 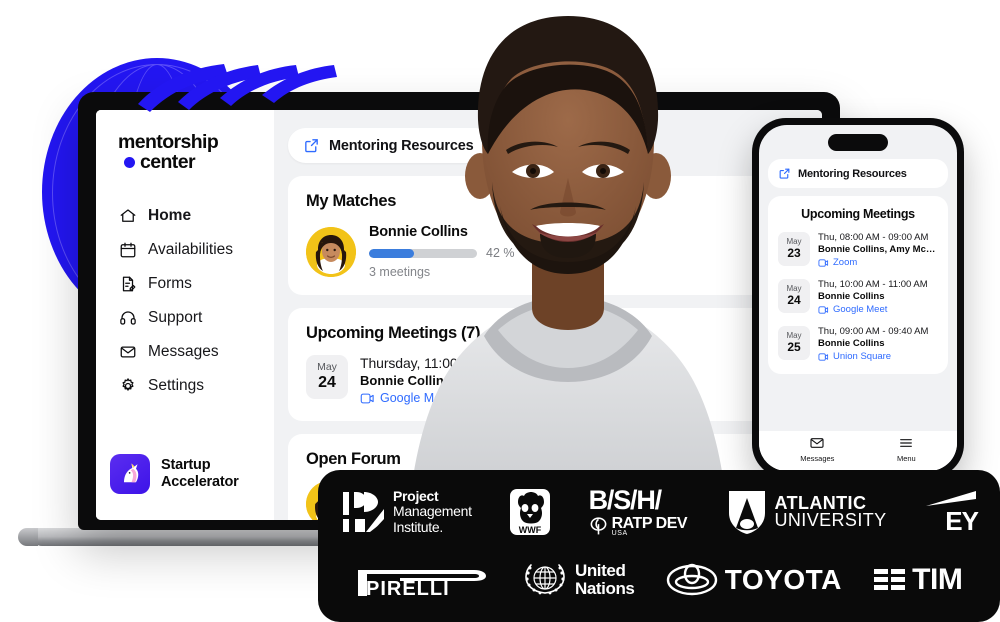 What do you see at coordinates (873, 237) in the screenshot?
I see `phone-meeting-time: Thu, 08:00 AM - 09:00 AM` at bounding box center [873, 237].